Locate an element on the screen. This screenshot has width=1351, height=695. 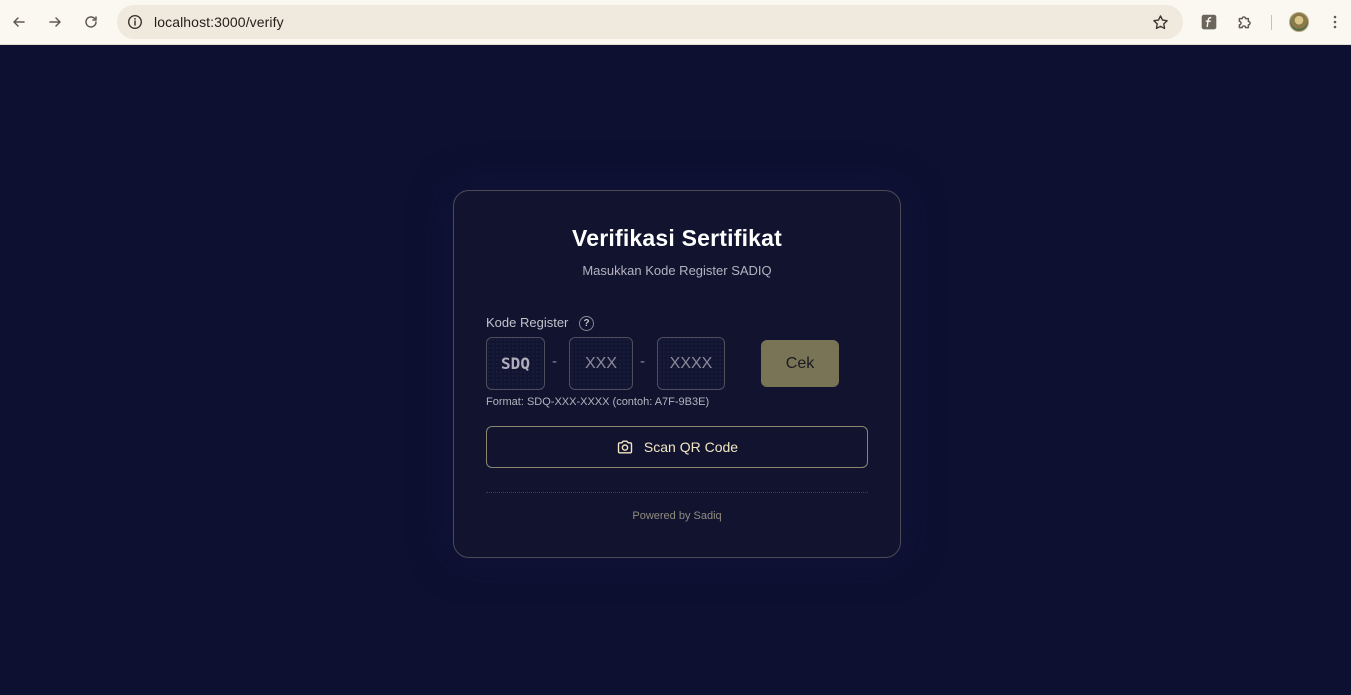
address-bar: localhost:3000/verify is located at coordinates (650, 22).